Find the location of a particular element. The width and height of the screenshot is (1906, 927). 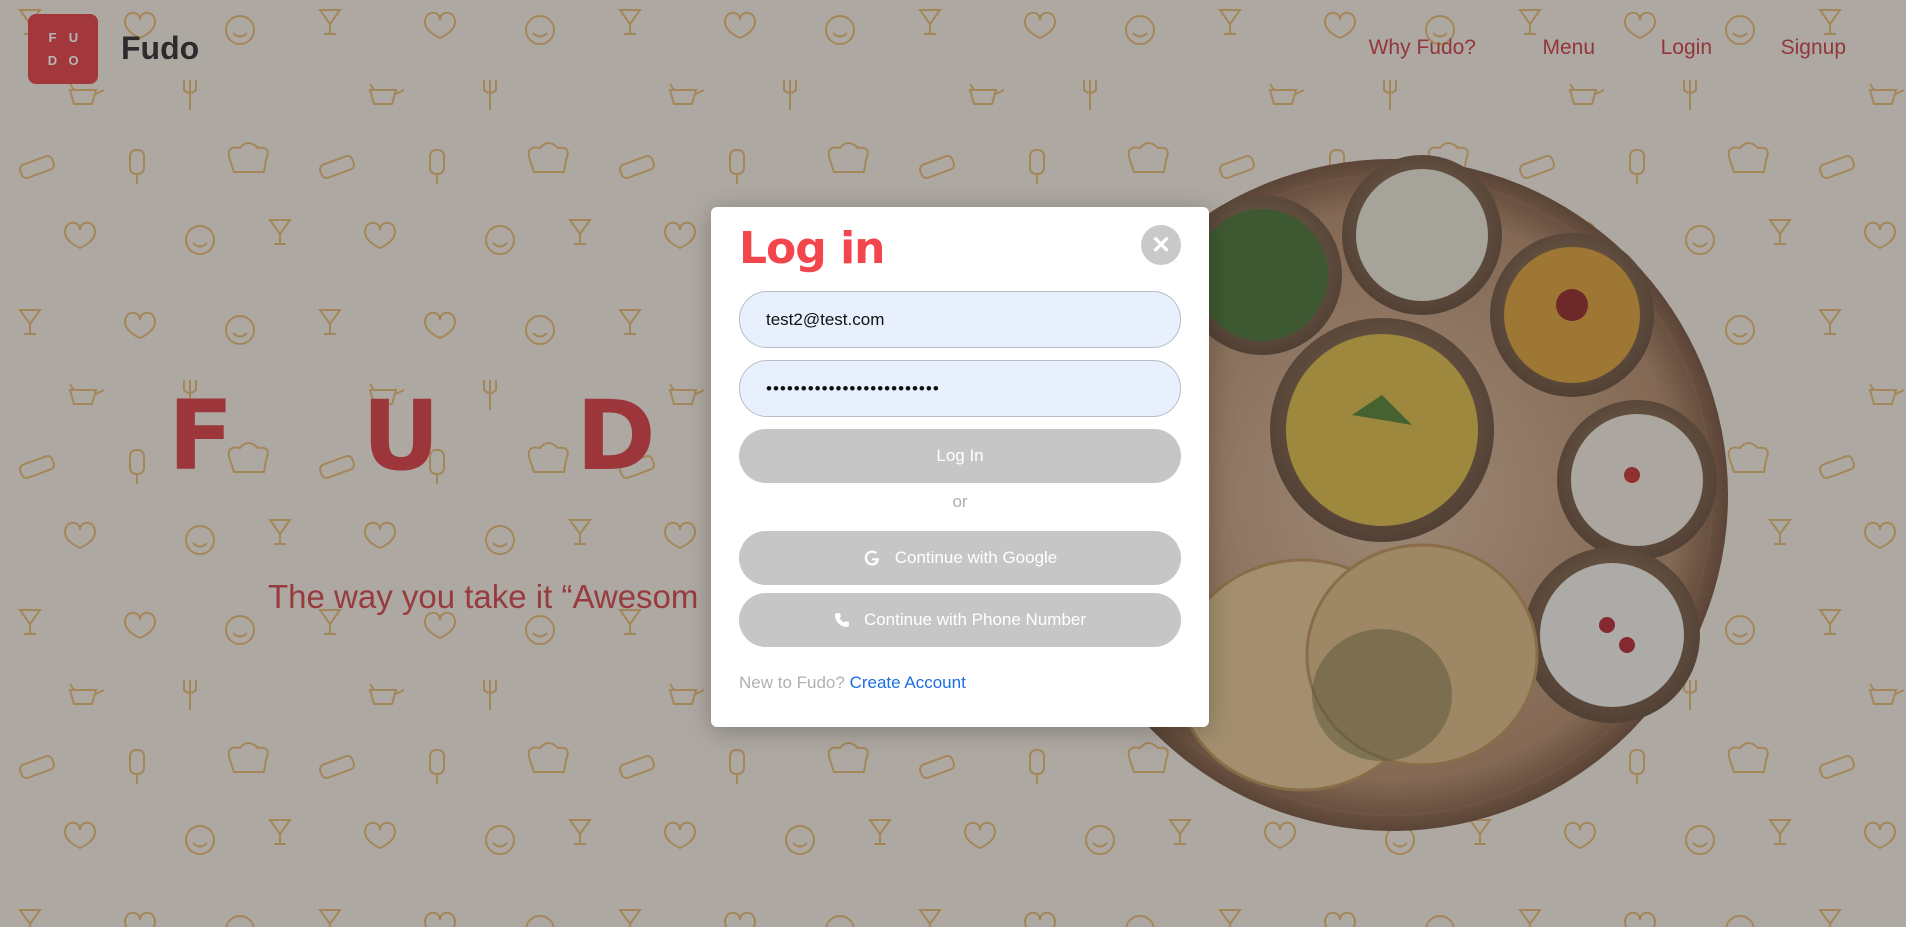

modal-title: Log in is located at coordinates (812, 248).